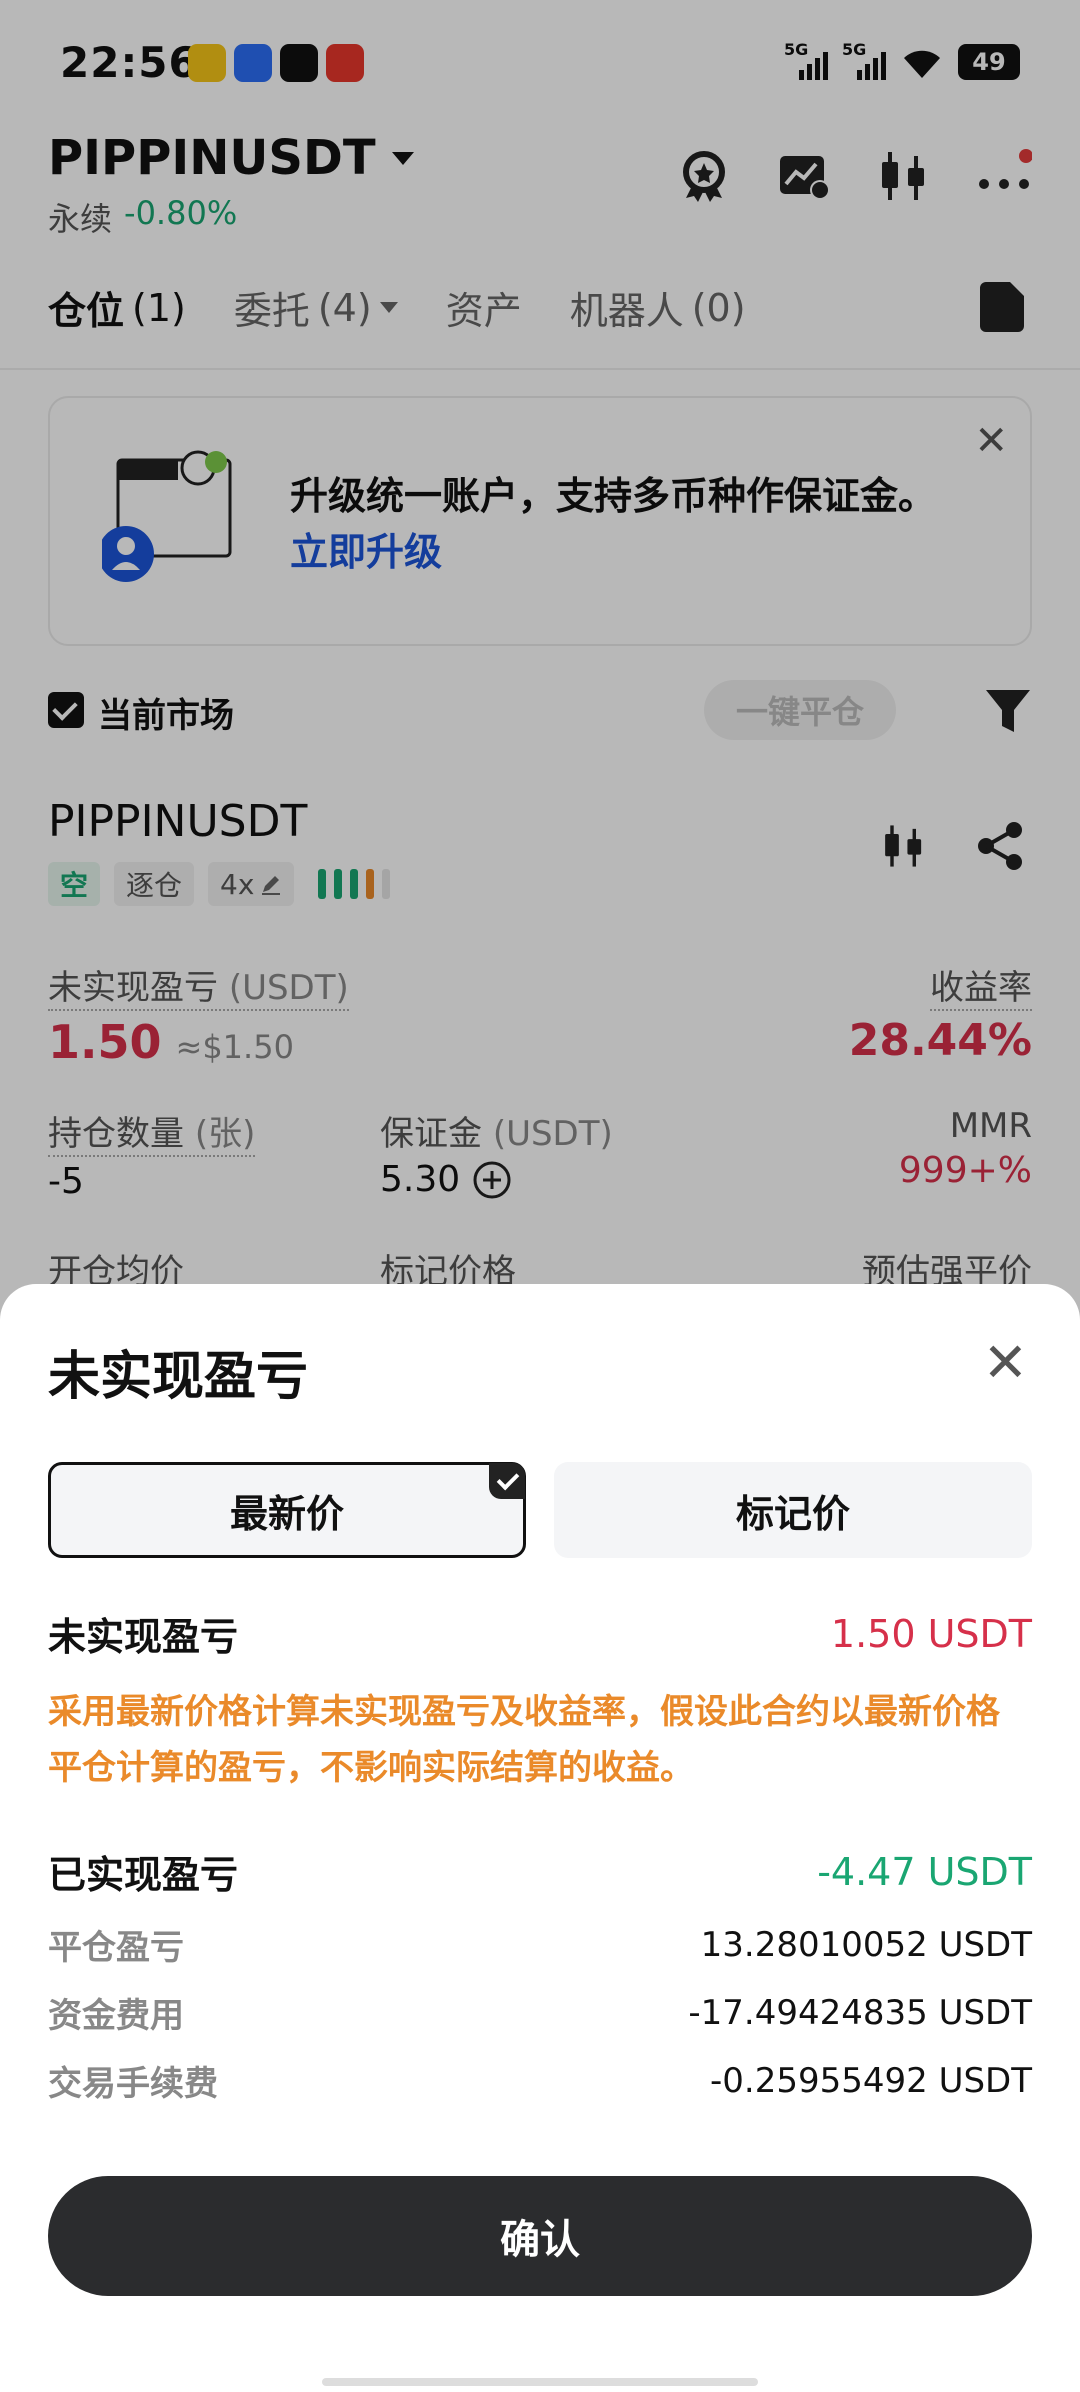 The width and height of the screenshot is (1080, 2392). Describe the element at coordinates (540, 2382) in the screenshot. I see `home-indicator` at that location.